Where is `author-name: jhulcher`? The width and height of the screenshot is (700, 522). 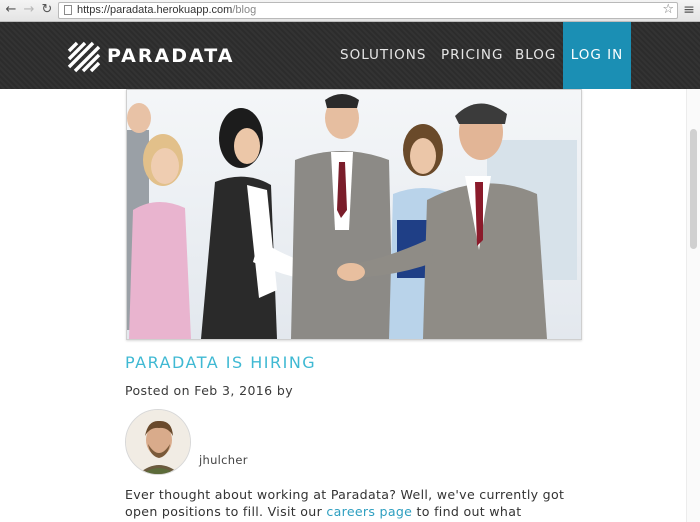
author-name: jhulcher is located at coordinates (223, 460).